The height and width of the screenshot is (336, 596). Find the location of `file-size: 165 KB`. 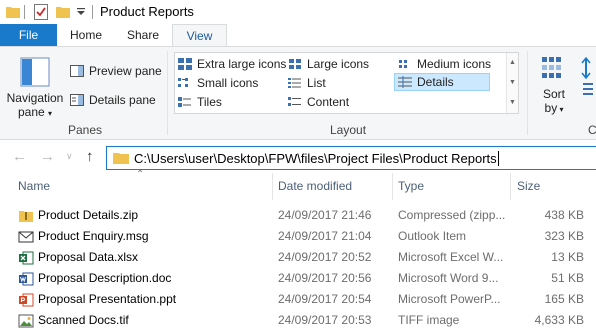

file-size: 165 KB is located at coordinates (564, 299).